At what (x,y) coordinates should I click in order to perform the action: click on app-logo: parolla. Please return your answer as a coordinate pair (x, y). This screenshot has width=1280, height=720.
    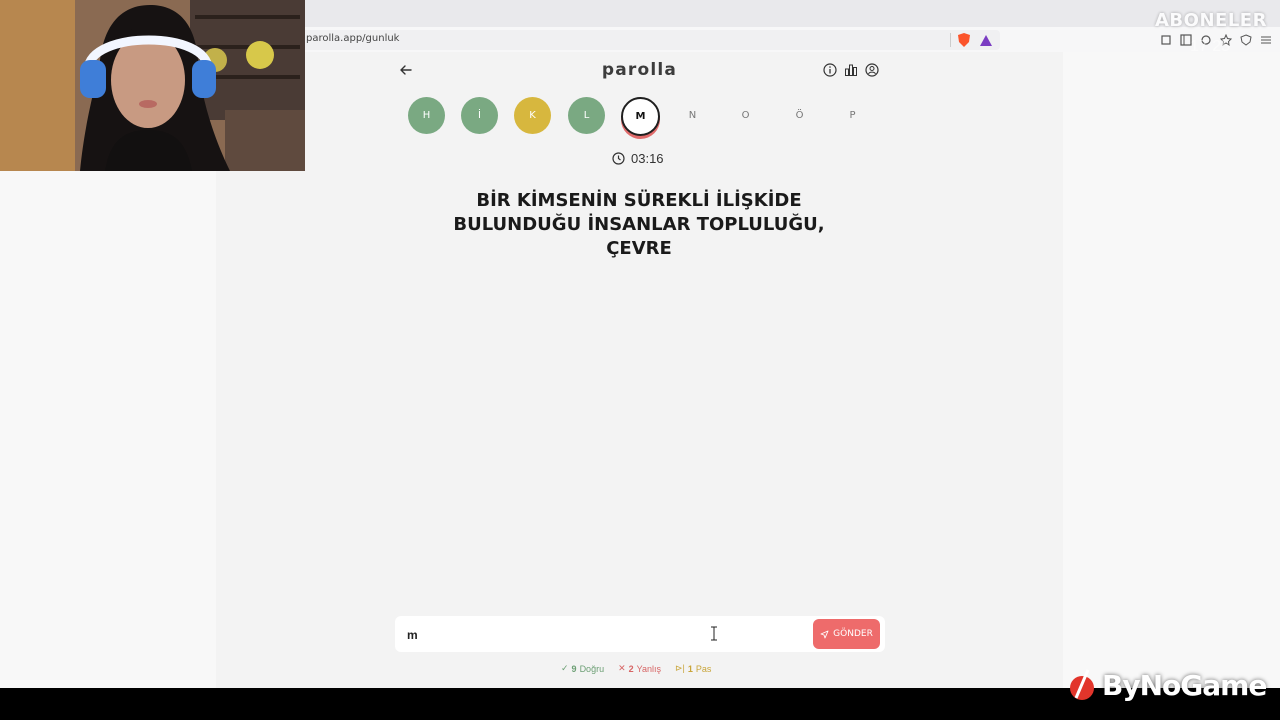
    Looking at the image, I should click on (639, 70).